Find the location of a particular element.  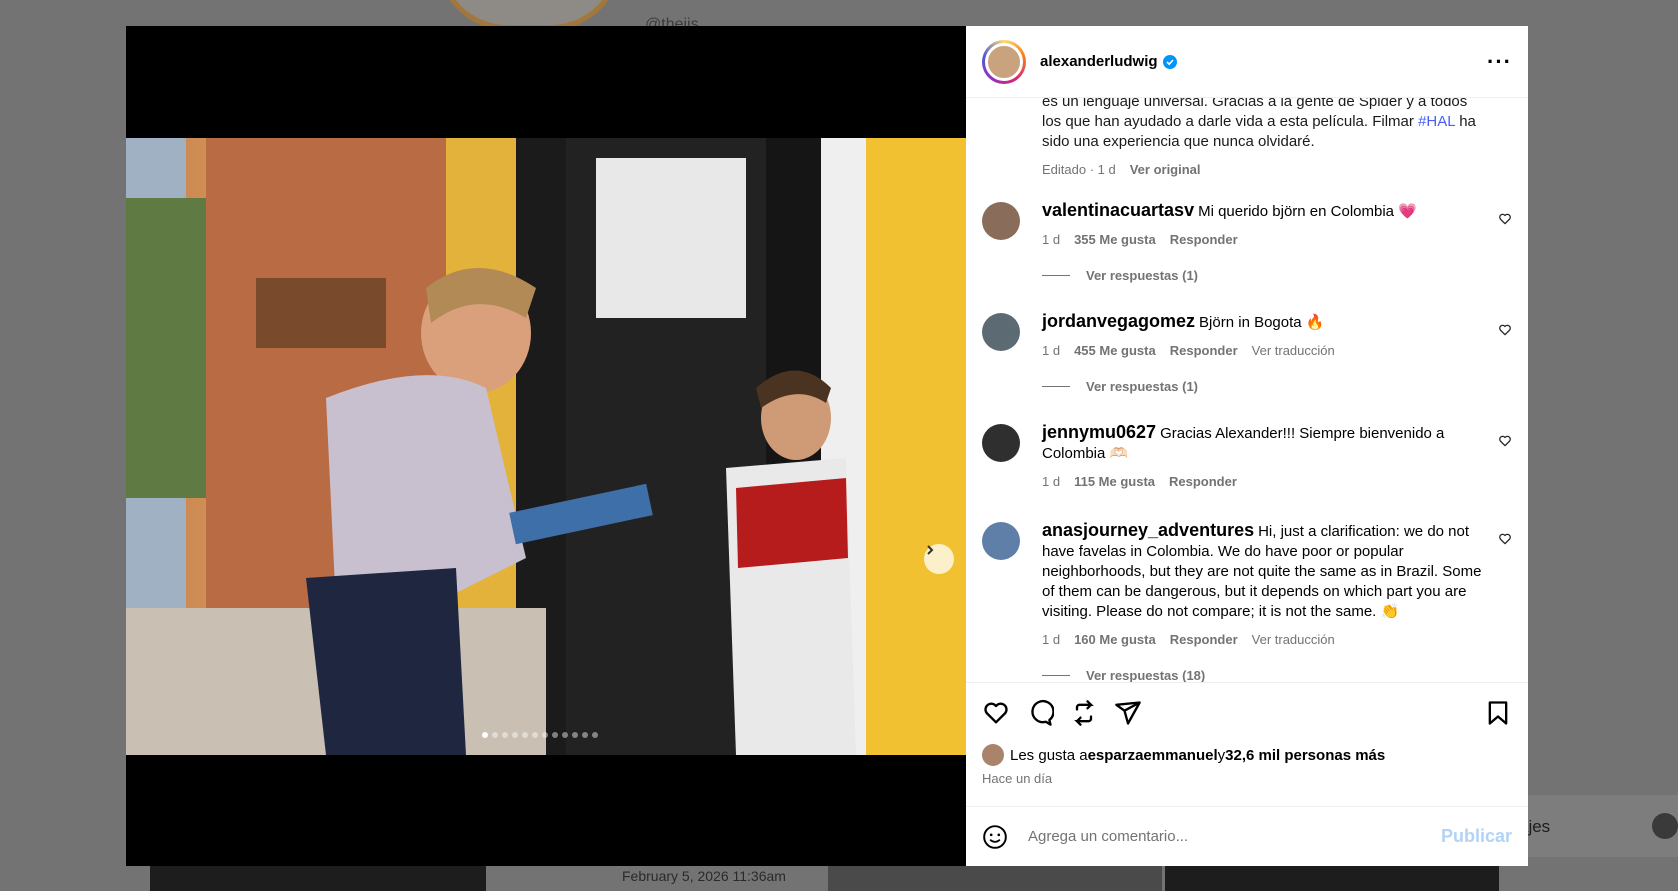

chevron-right-icon is located at coordinates (930, 550).